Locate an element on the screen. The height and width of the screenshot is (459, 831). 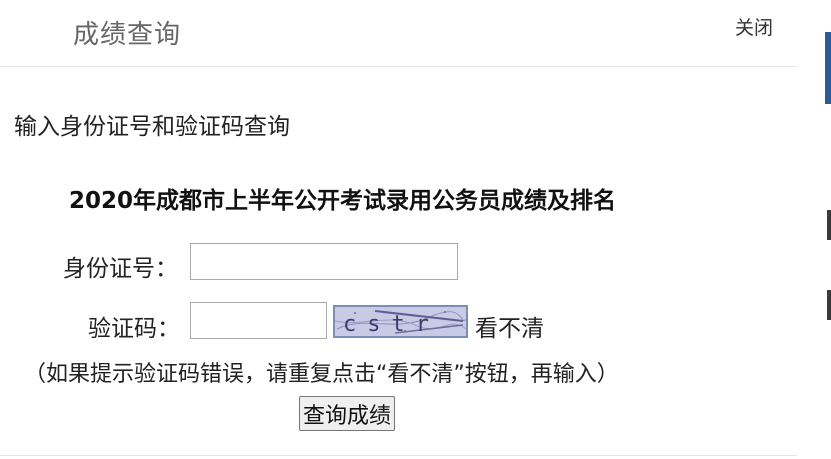
captcha-text: cstr is located at coordinates (391, 324).